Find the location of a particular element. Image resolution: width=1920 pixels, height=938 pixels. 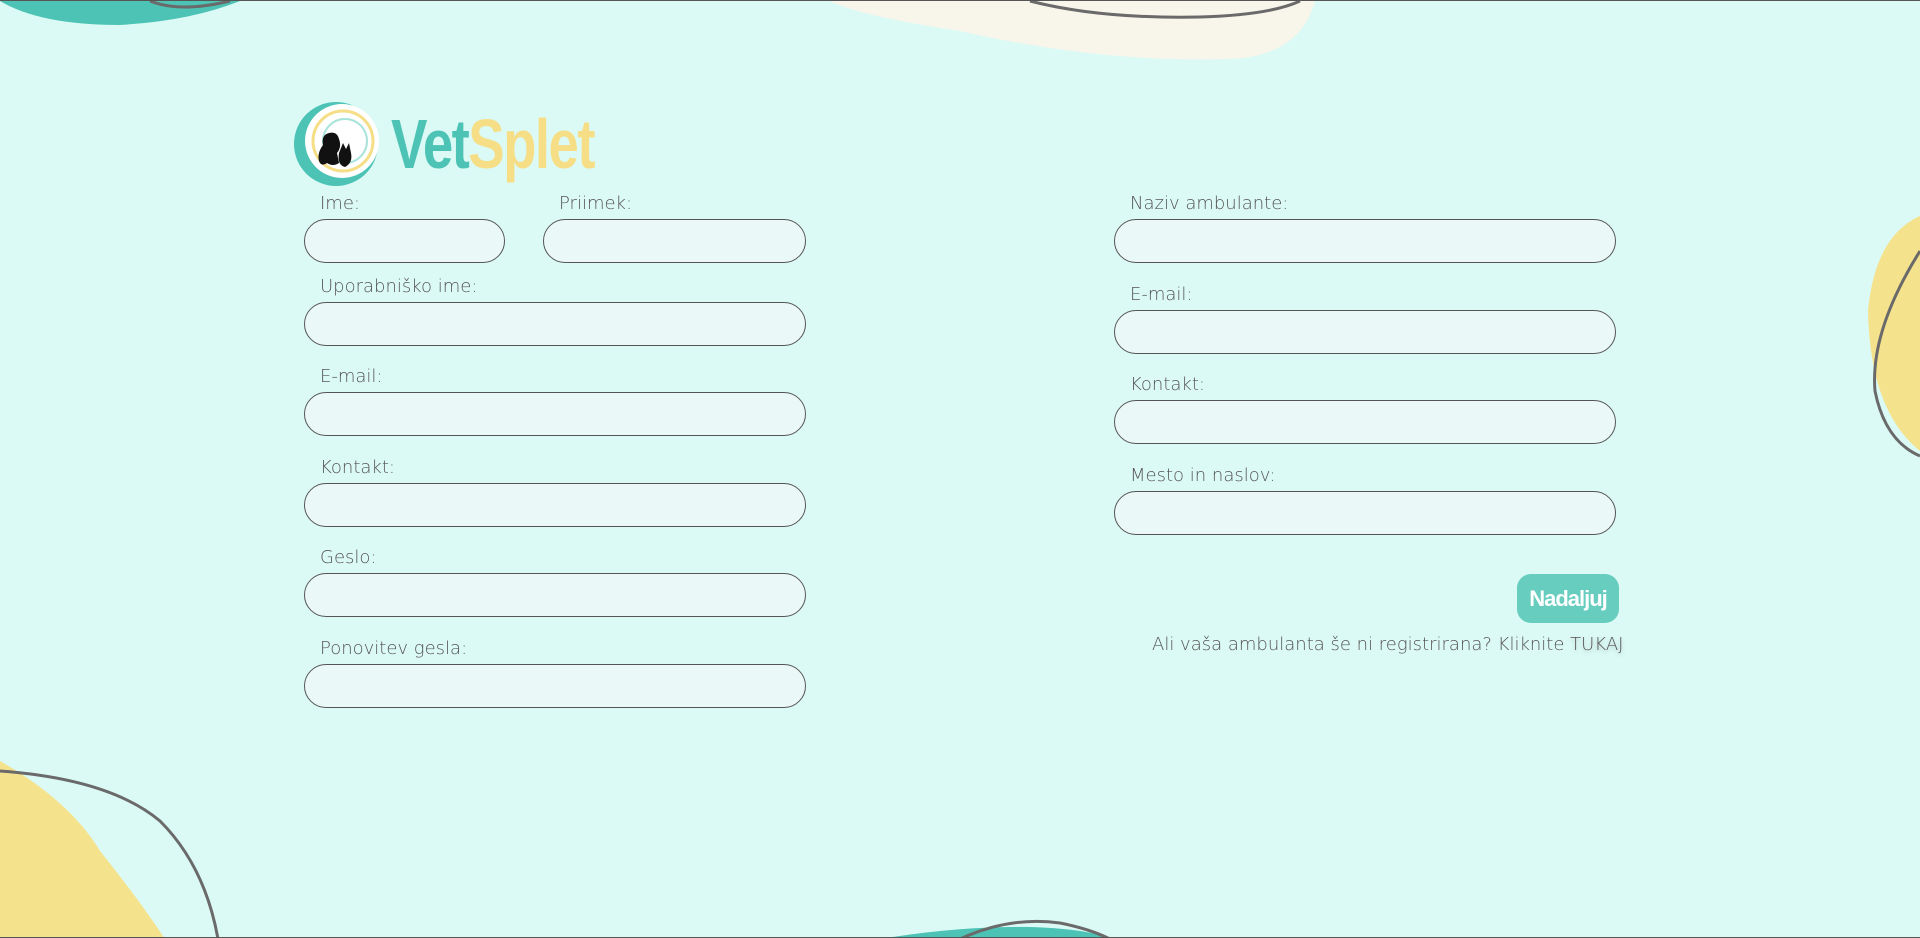

clinic-address-field: Mesto in naslov: is located at coordinates (1365, 500).